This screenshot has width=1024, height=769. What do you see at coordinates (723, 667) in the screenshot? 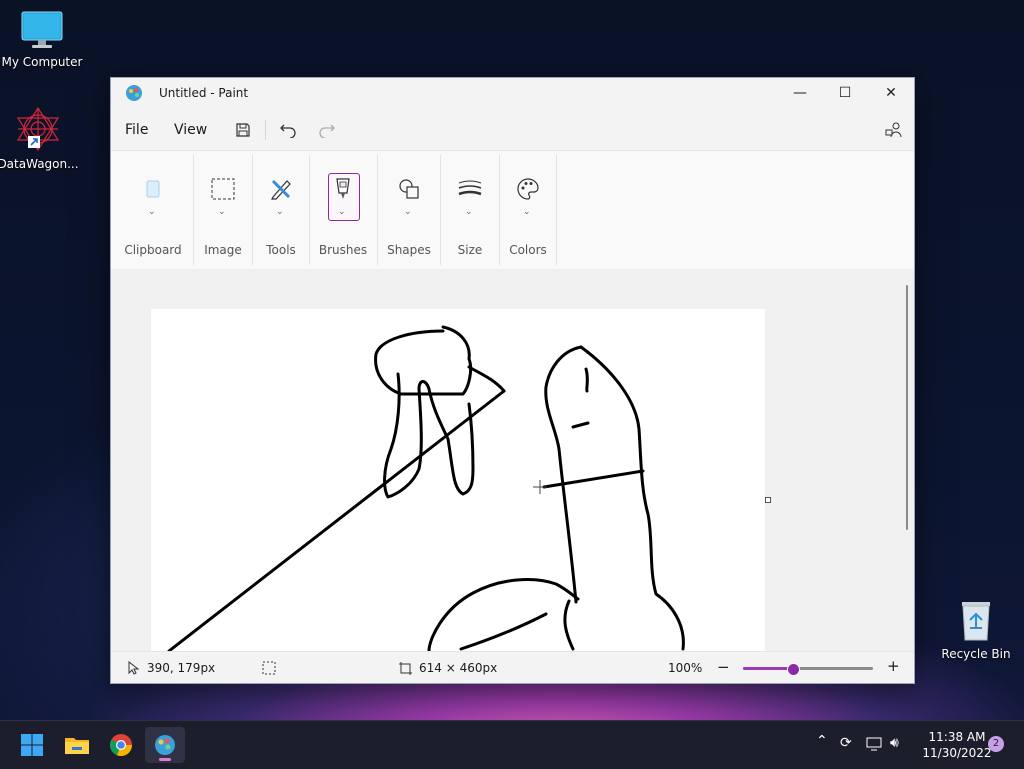
I see `zoom-out-button: −` at bounding box center [723, 667].